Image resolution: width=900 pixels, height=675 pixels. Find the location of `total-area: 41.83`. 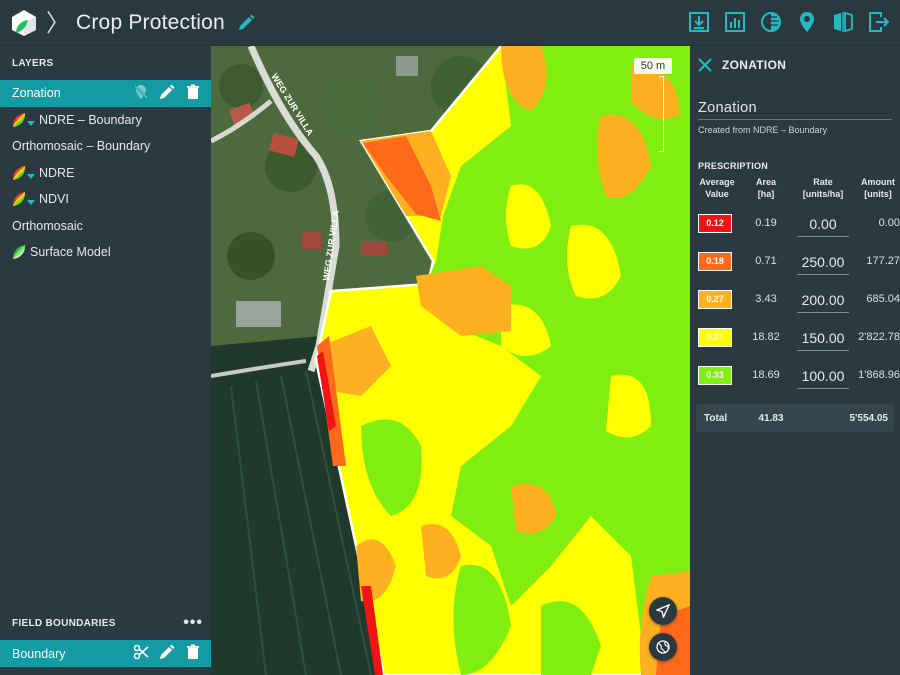

total-area: 41.83 is located at coordinates (771, 418).